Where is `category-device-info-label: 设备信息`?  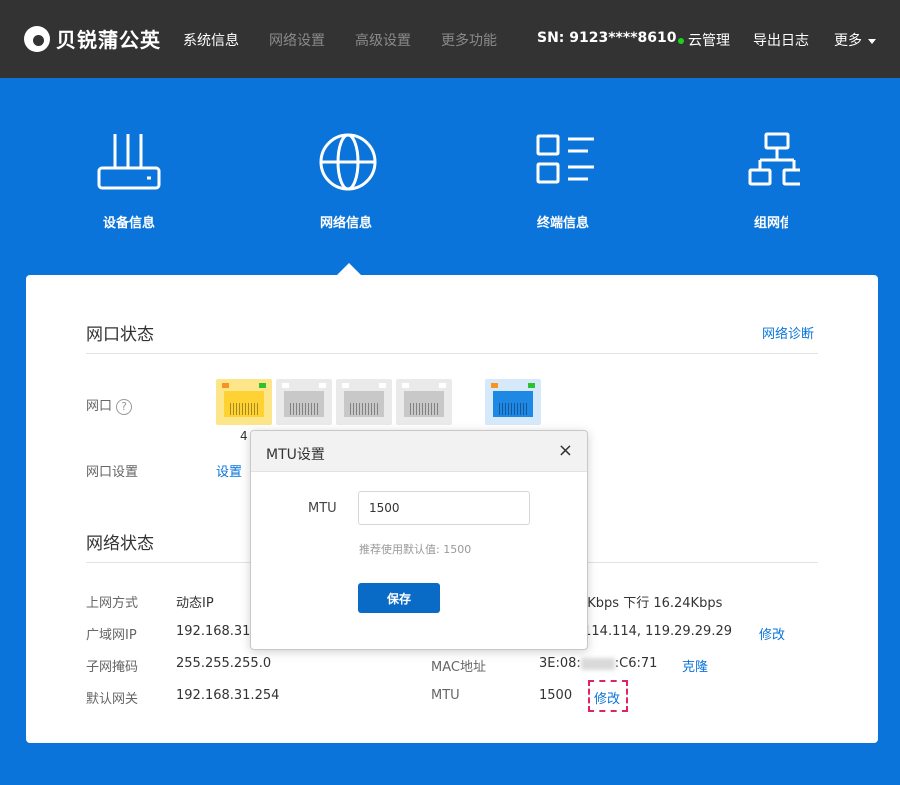
category-device-info-label: 设备信息 is located at coordinates (129, 221).